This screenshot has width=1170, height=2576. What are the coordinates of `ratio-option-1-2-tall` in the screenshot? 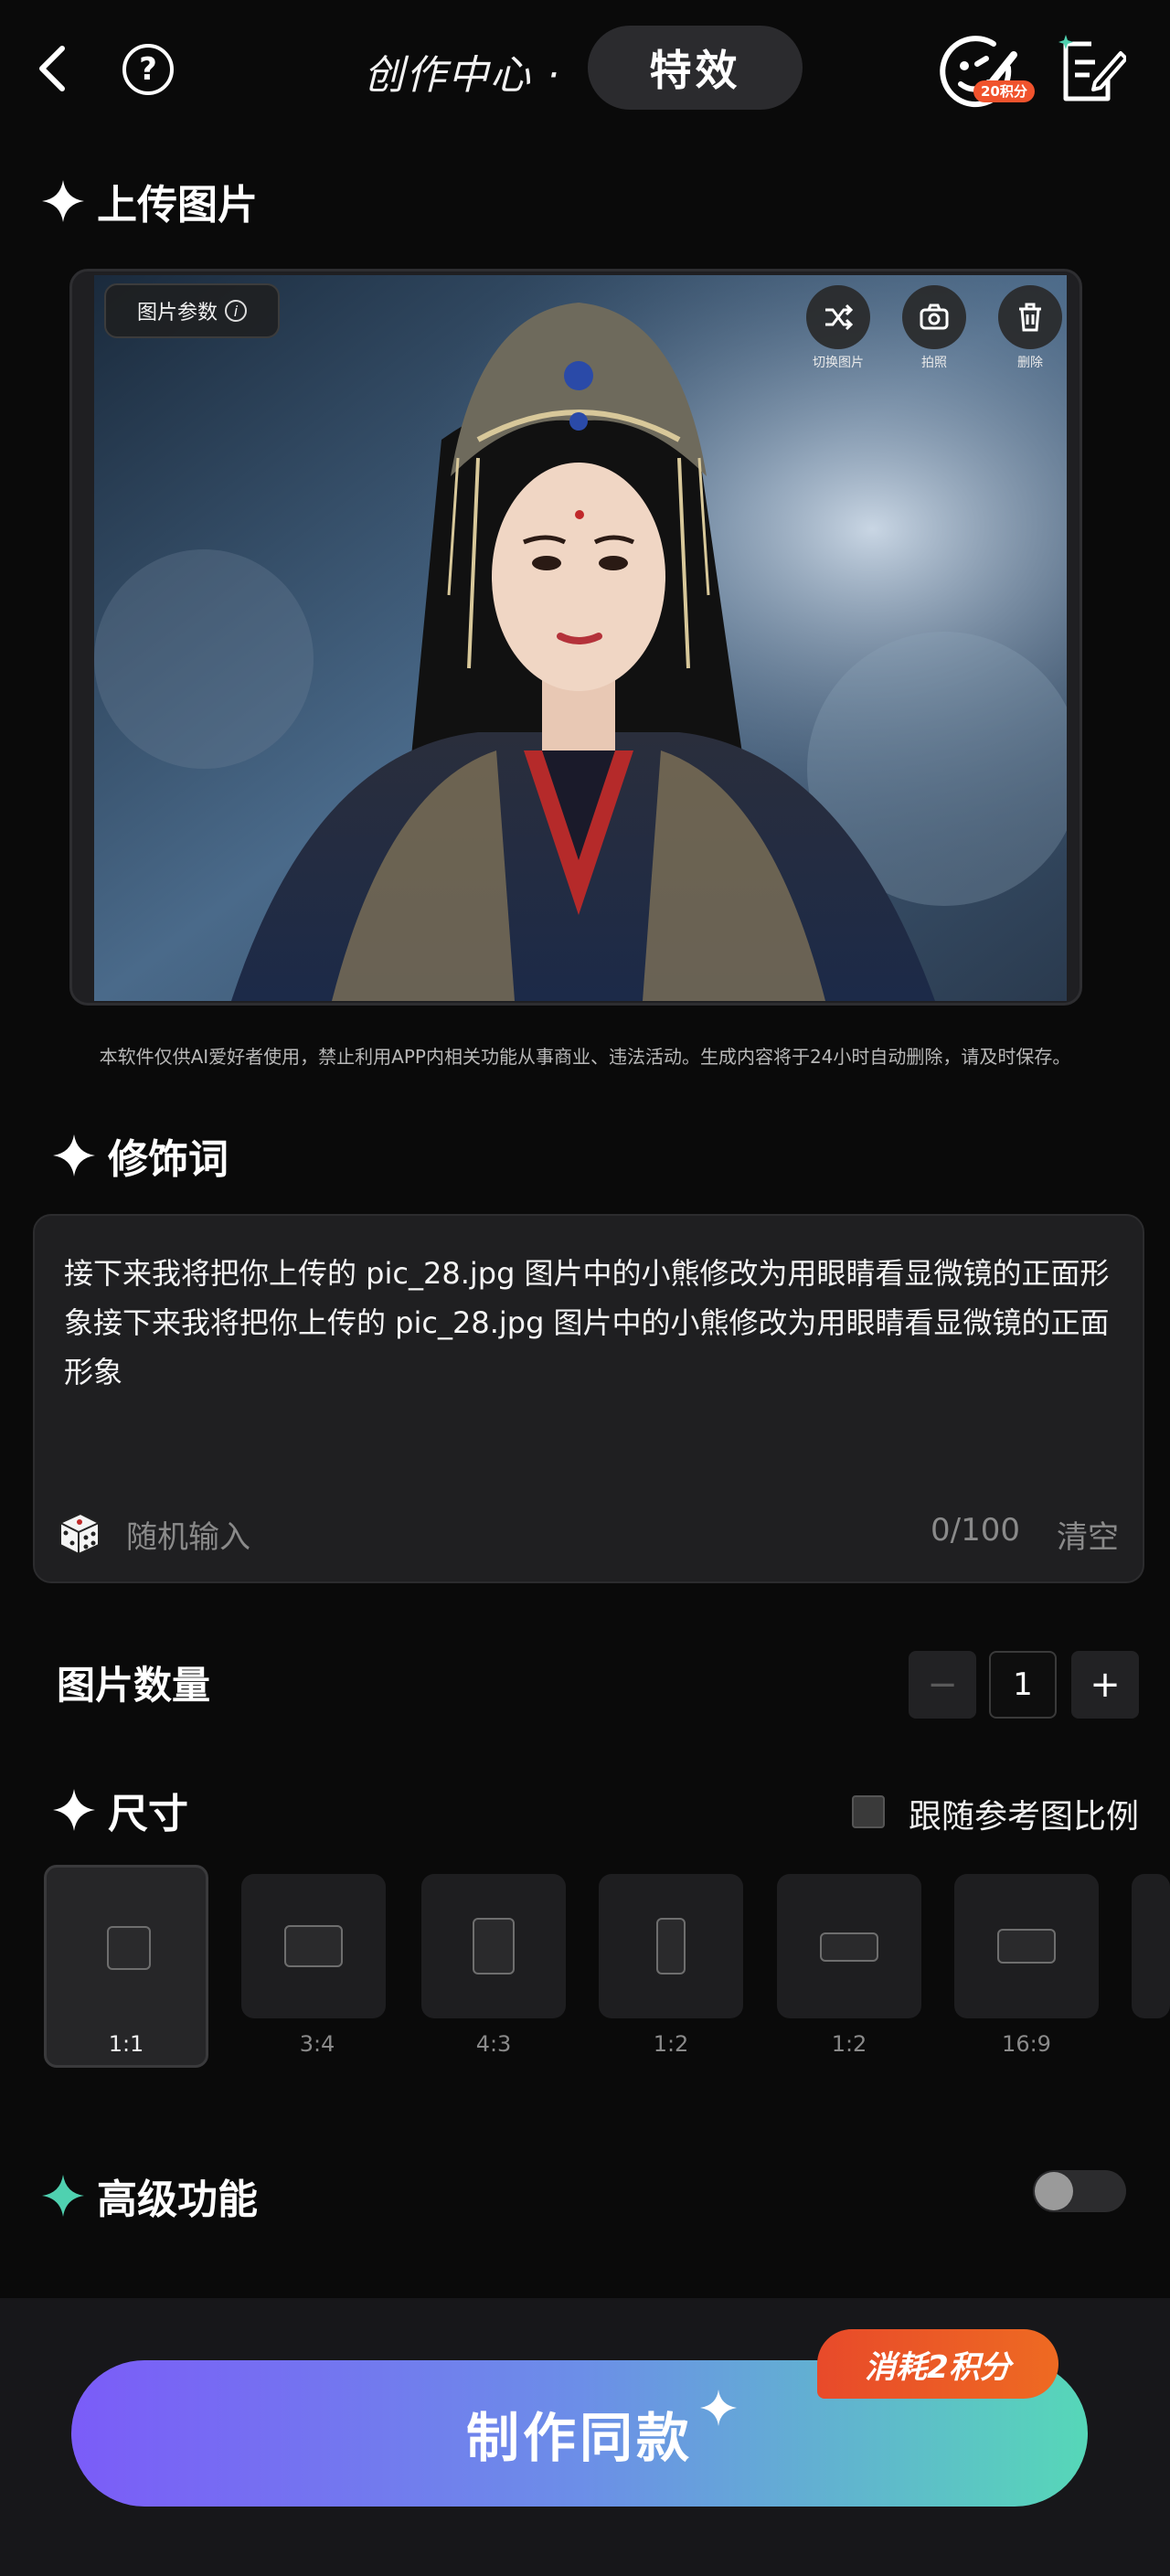 It's located at (671, 1946).